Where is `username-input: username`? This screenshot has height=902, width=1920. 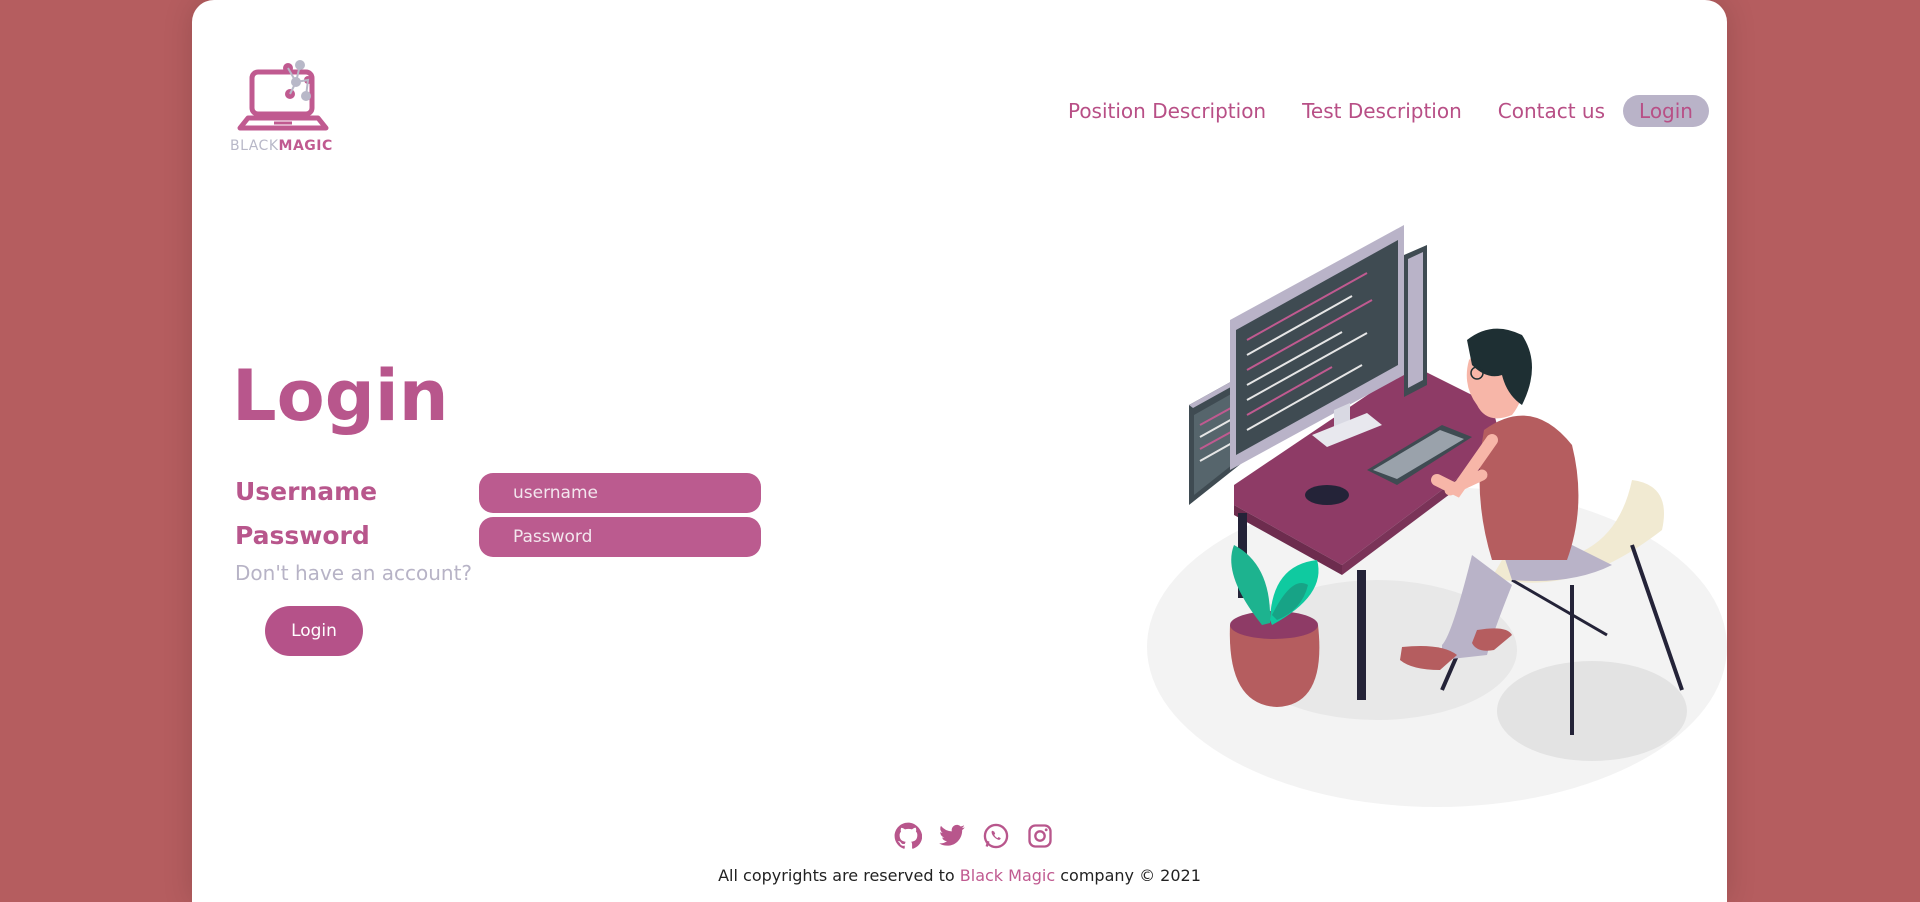
username-input: username is located at coordinates (620, 493).